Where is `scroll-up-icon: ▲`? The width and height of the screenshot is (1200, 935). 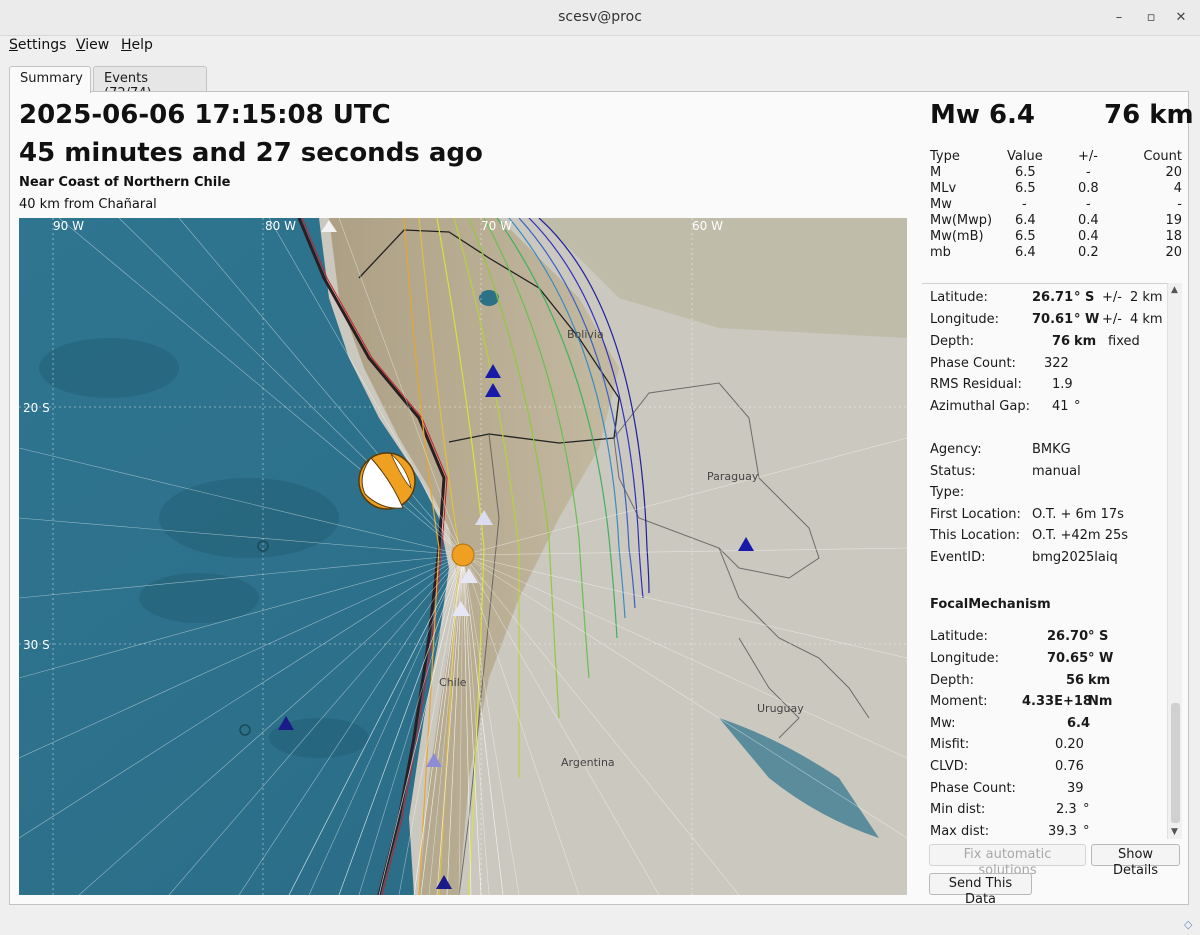
scroll-up-icon: ▲ is located at coordinates (1174, 290).